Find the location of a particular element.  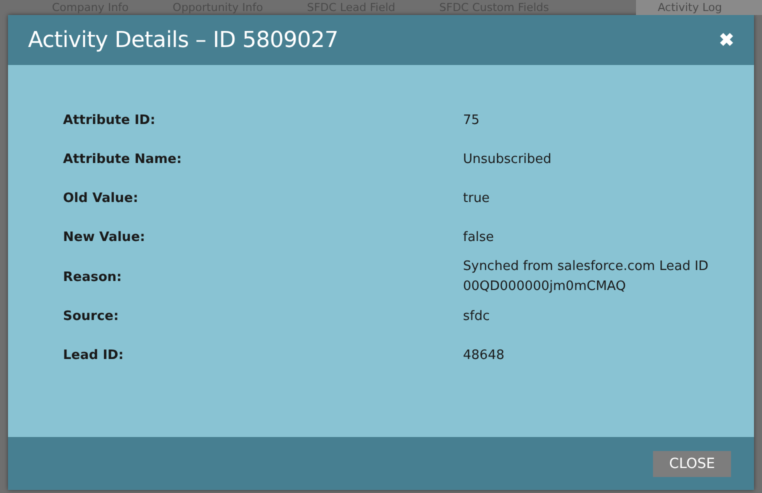

field-value: 48648 is located at coordinates (484, 355).